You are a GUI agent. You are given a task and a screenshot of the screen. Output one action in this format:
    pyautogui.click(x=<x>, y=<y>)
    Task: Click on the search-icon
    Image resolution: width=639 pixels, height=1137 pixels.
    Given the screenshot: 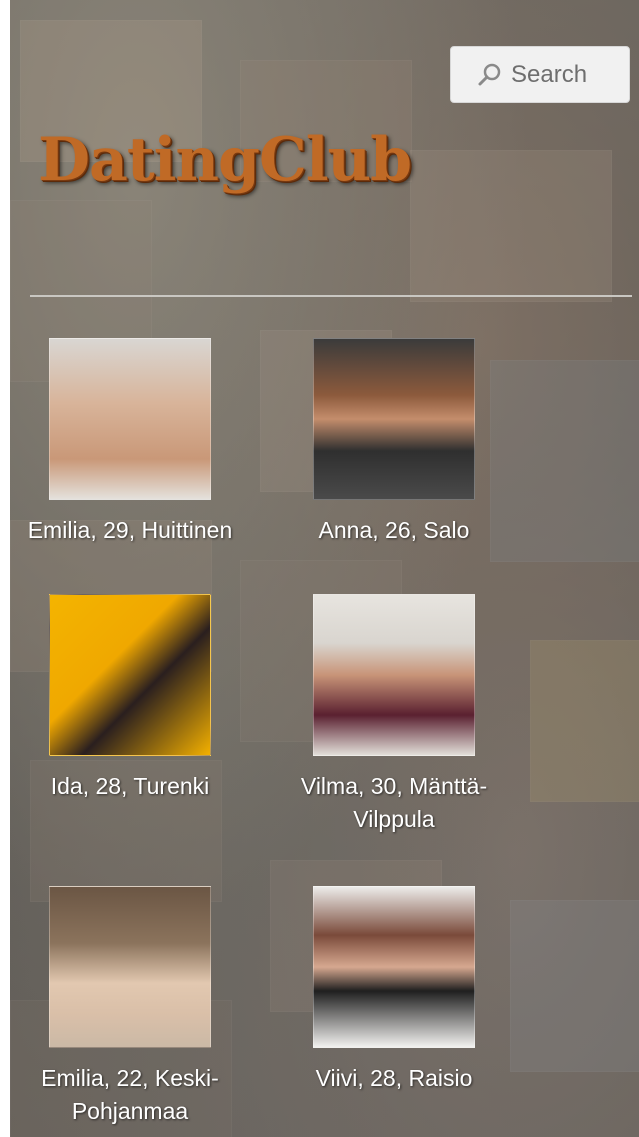 What is the action you would take?
    pyautogui.click(x=489, y=74)
    